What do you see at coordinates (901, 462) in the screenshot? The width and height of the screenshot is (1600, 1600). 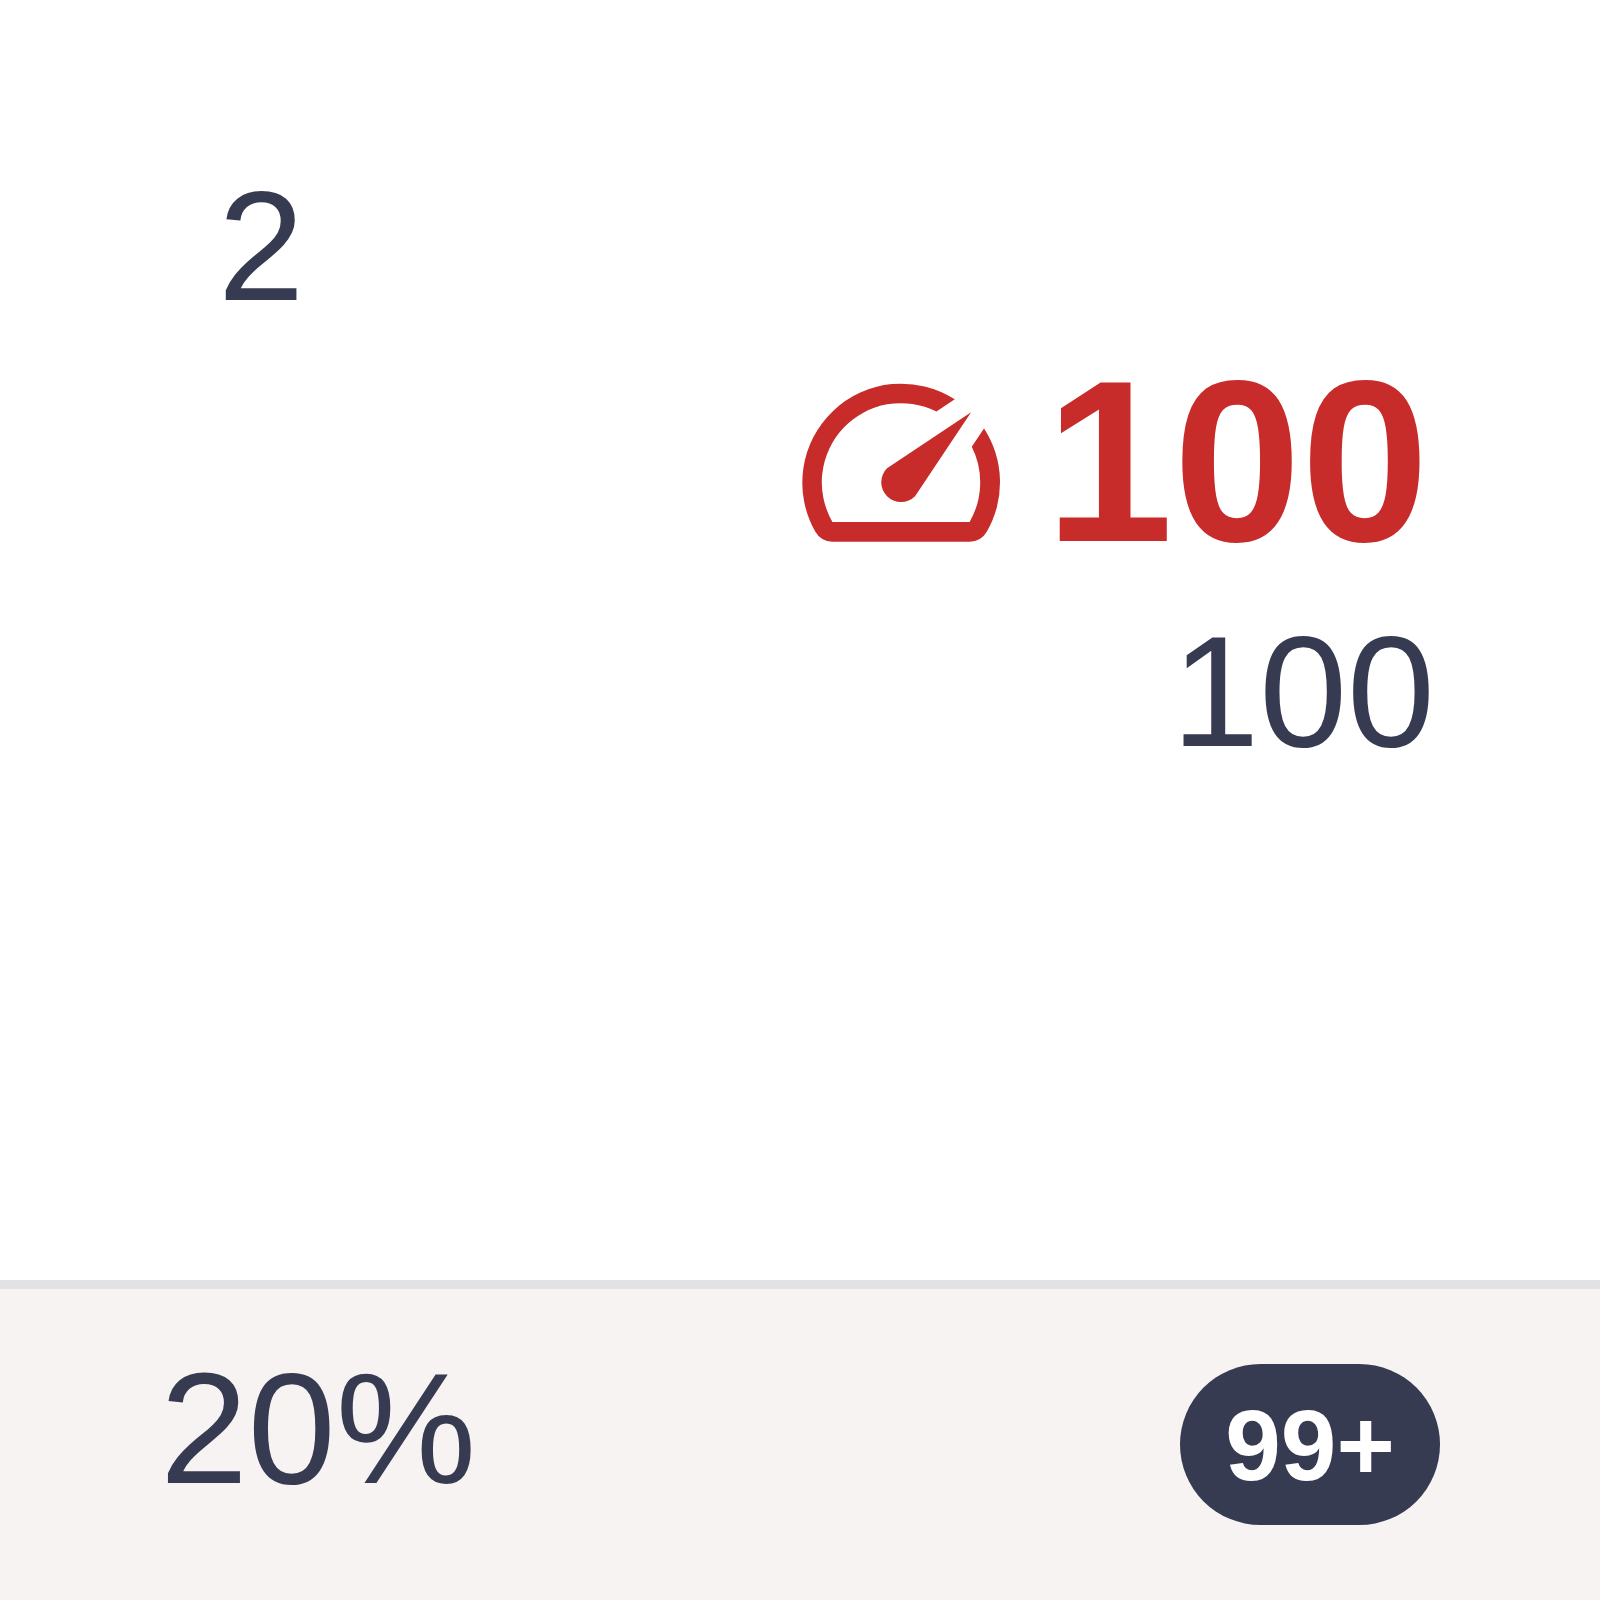 I see `speedometer-icon` at bounding box center [901, 462].